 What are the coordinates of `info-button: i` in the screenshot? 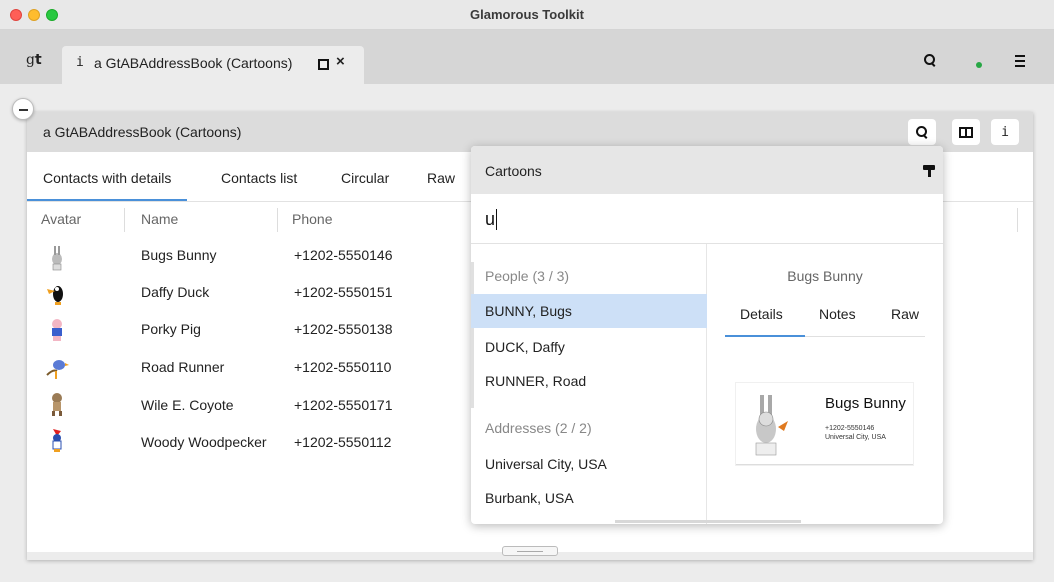 It's located at (1005, 132).